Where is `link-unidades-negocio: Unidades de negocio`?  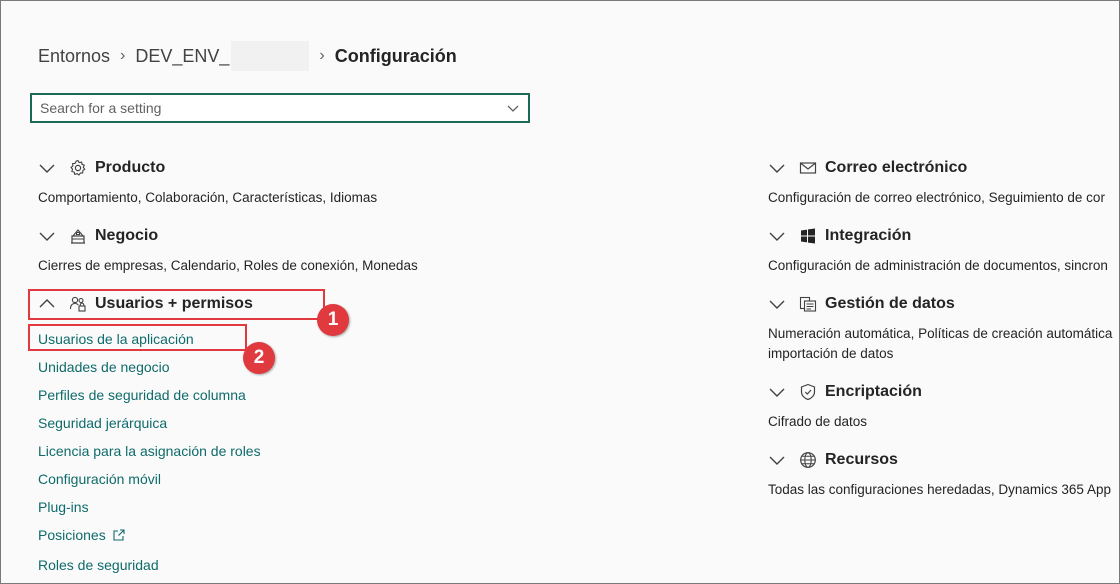
link-unidades-negocio: Unidades de negocio is located at coordinates (104, 367).